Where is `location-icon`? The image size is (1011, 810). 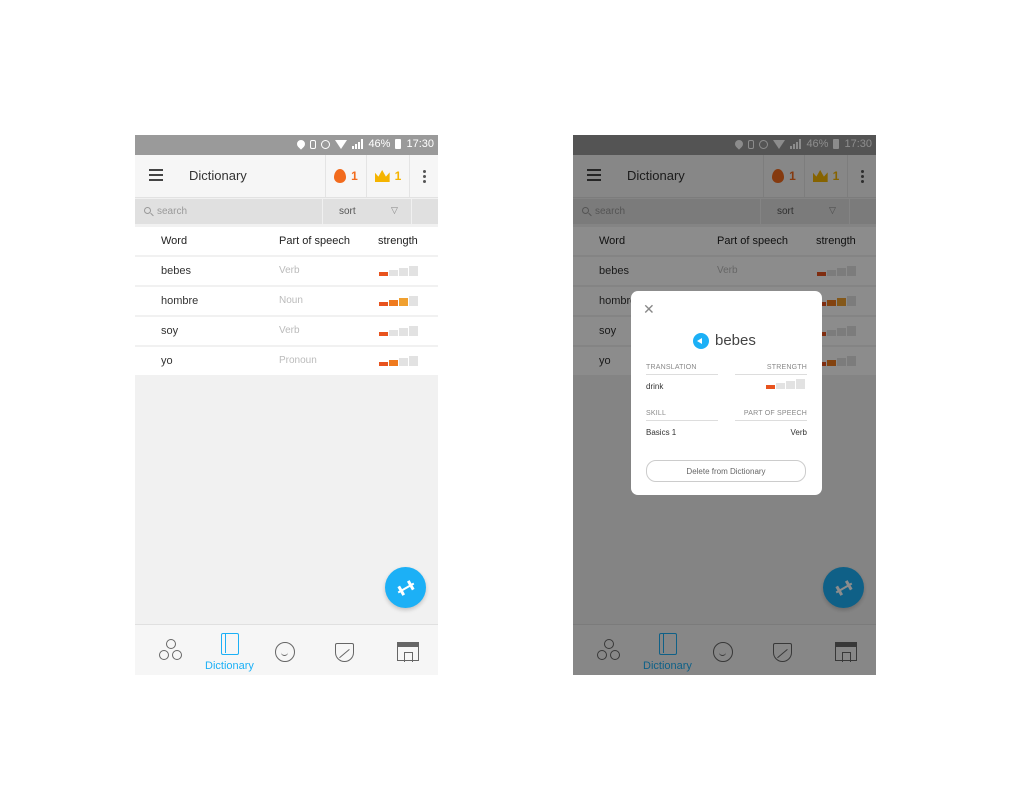 location-icon is located at coordinates (301, 144).